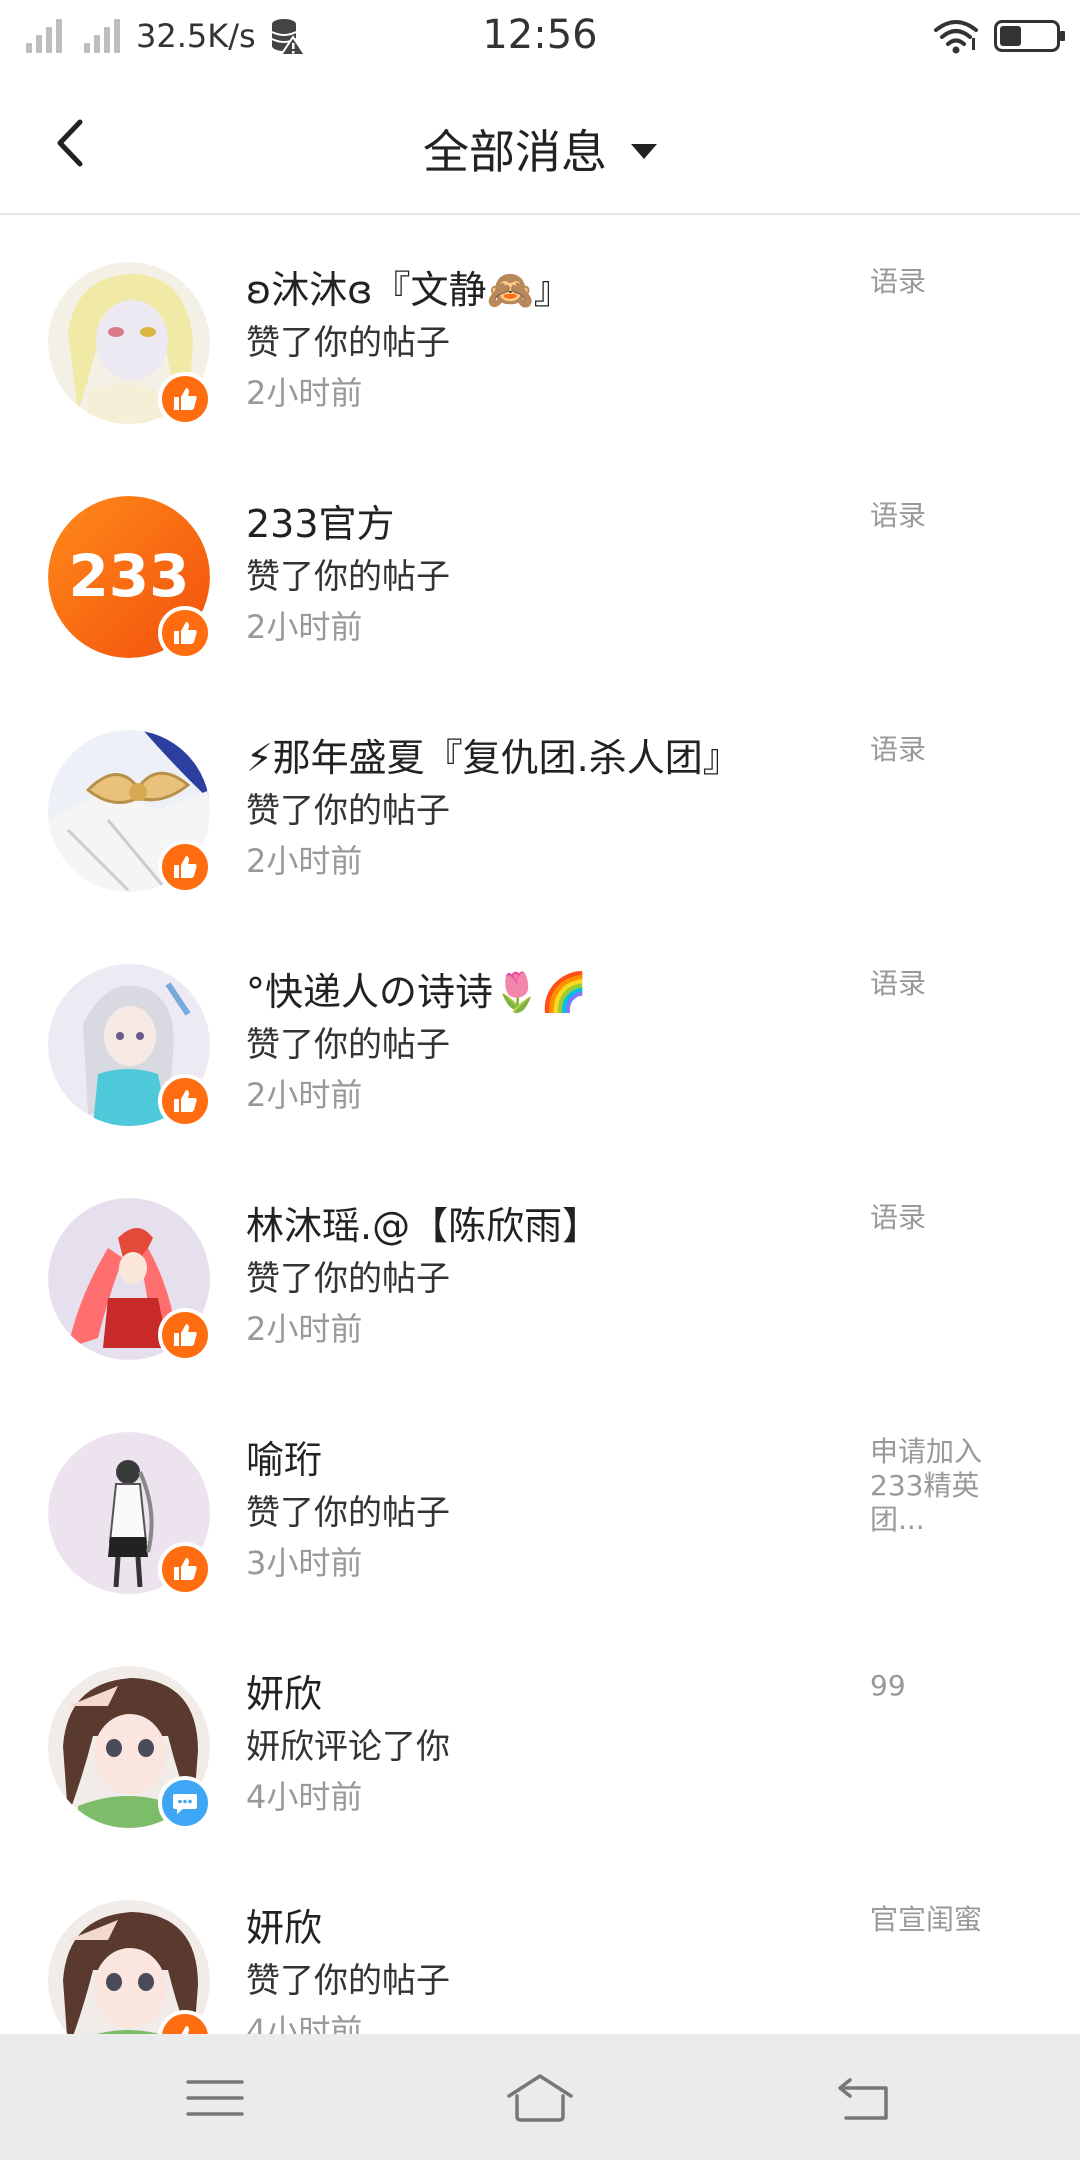  I want to click on menu-icon, so click(215, 2098).